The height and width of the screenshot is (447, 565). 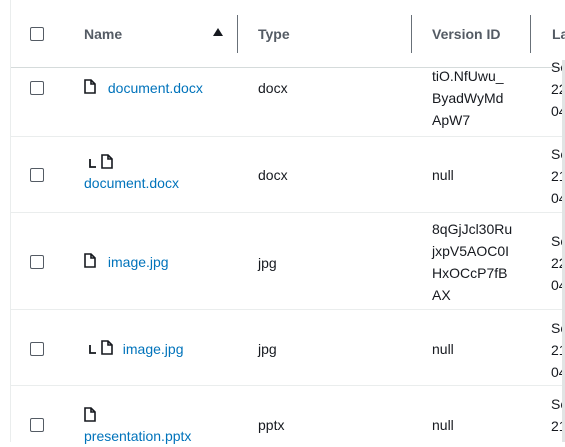 I want to click on object-name-cell: presentation.pptx, so click(x=137, y=426).